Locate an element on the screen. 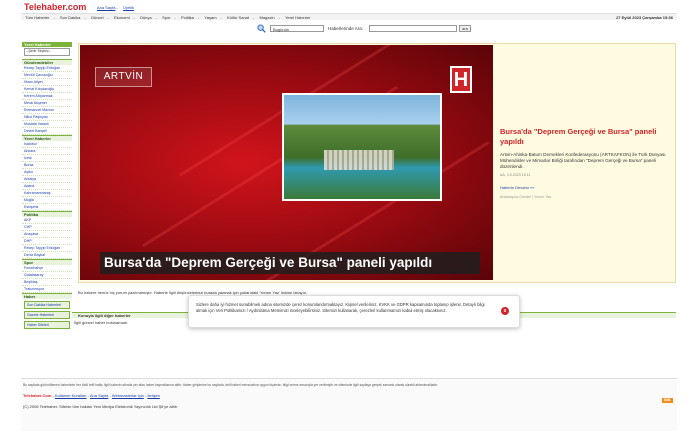 This screenshot has width=700, height=435. sidebar-item: Mustafa Varank is located at coordinates (47, 124).